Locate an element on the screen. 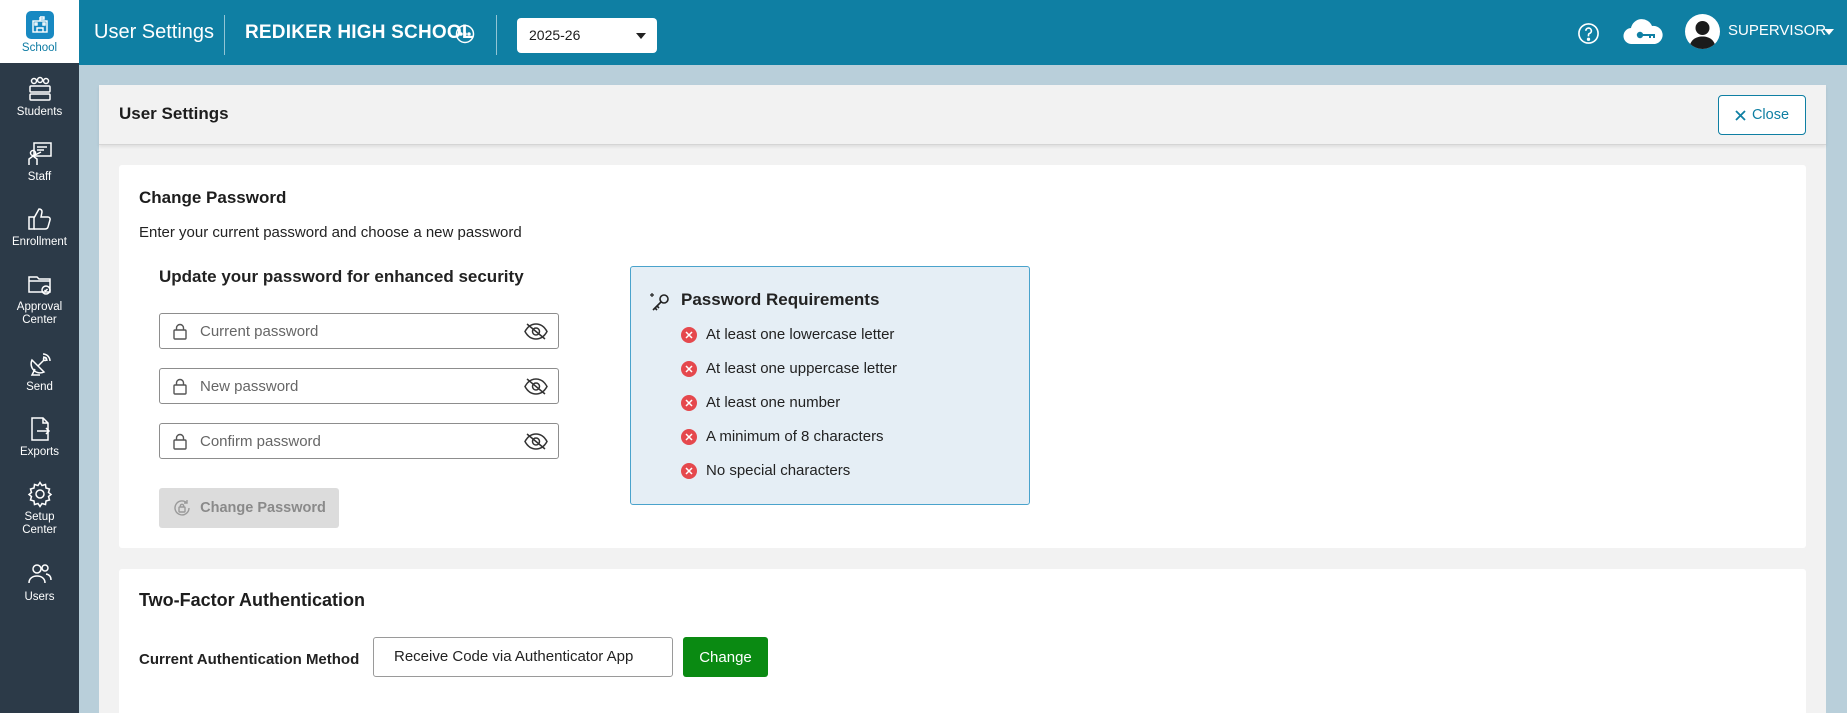  requirement-item: At least one number is located at coordinates (760, 402).